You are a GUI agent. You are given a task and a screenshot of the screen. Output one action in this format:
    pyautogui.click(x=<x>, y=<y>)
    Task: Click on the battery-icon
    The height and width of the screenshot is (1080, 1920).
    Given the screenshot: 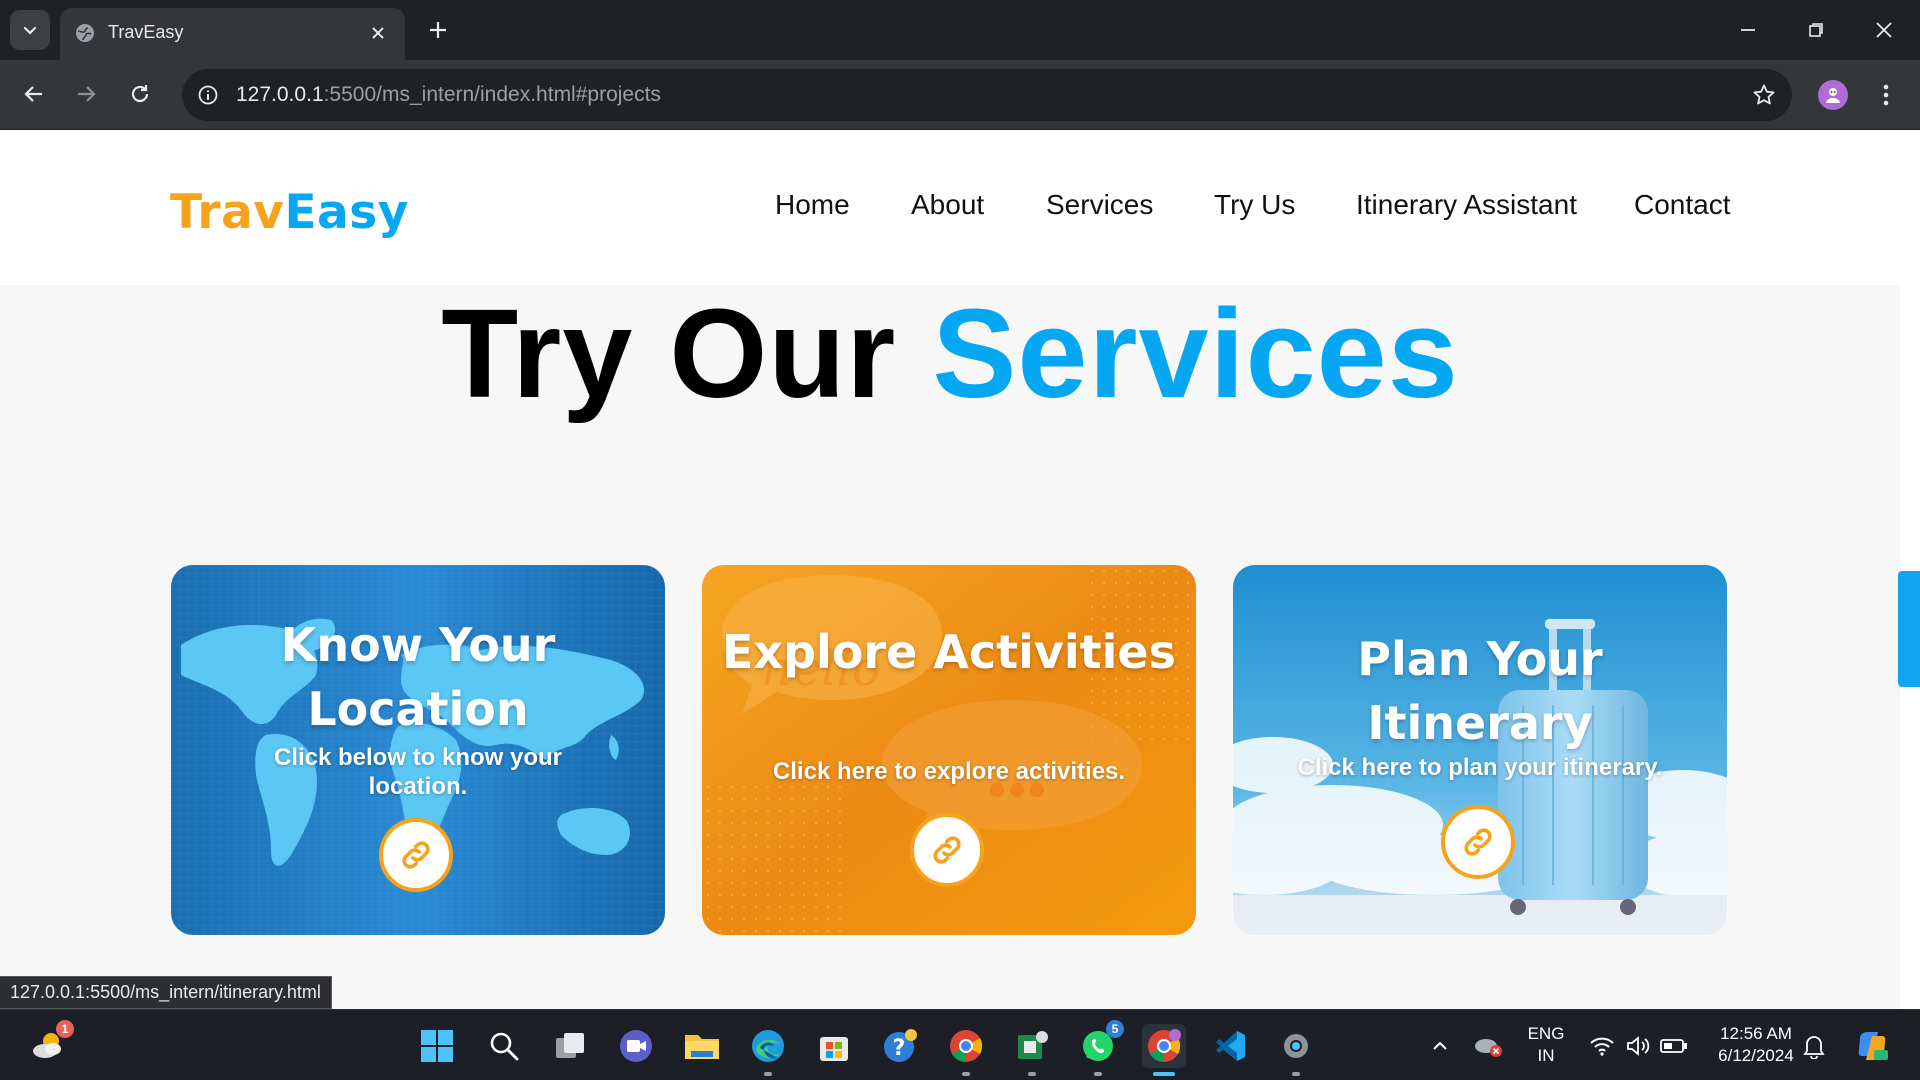 What is the action you would take?
    pyautogui.click(x=1673, y=1046)
    